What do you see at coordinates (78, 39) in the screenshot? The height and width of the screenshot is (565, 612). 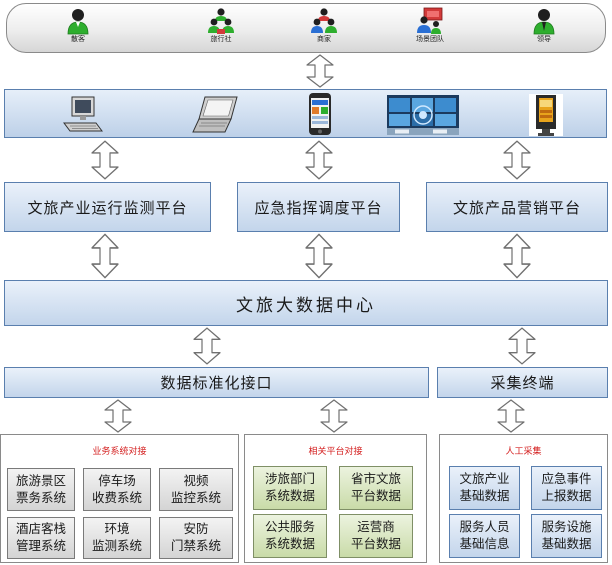 I see `user-label: 散客` at bounding box center [78, 39].